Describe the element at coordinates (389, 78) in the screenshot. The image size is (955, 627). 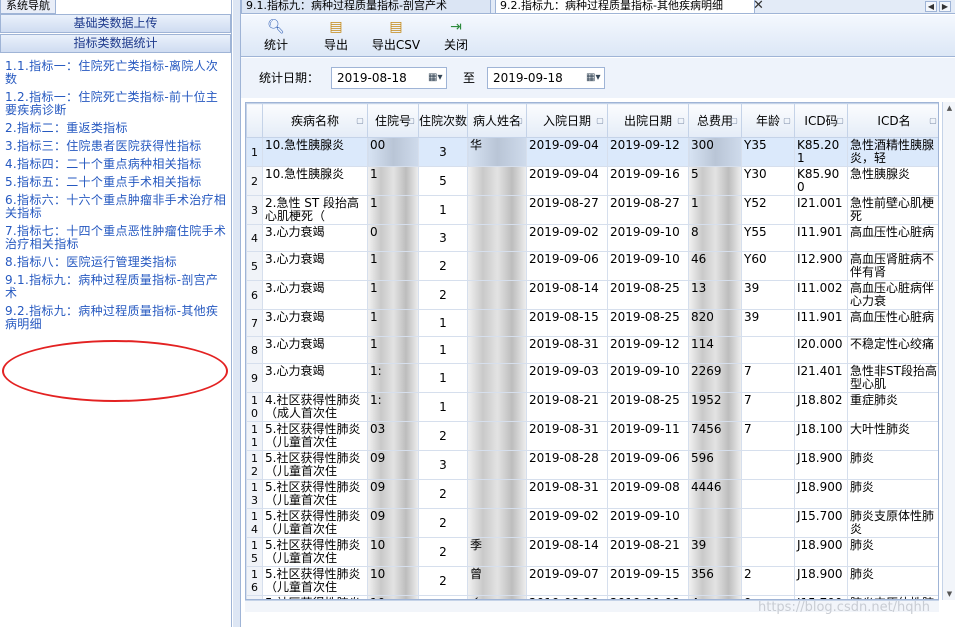
I see `start-date-input: 2019-08-18 ▦▾` at that location.